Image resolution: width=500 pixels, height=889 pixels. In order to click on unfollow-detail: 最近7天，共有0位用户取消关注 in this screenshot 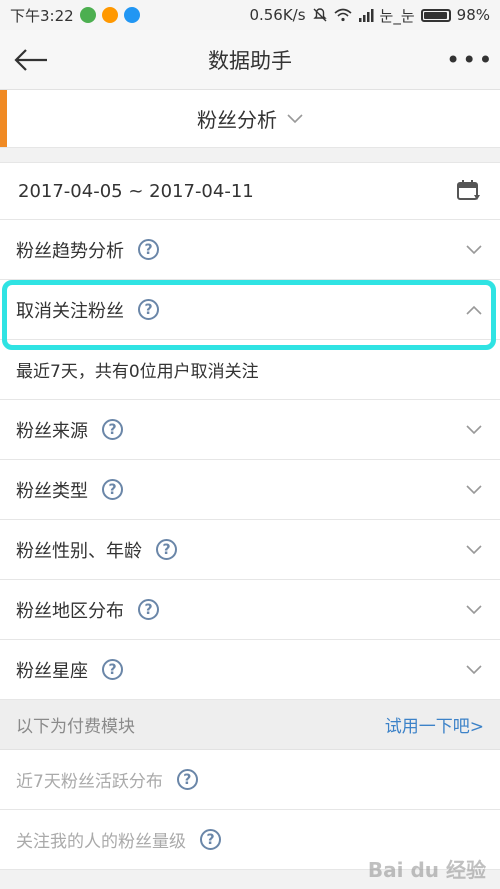, I will do `click(250, 370)`.